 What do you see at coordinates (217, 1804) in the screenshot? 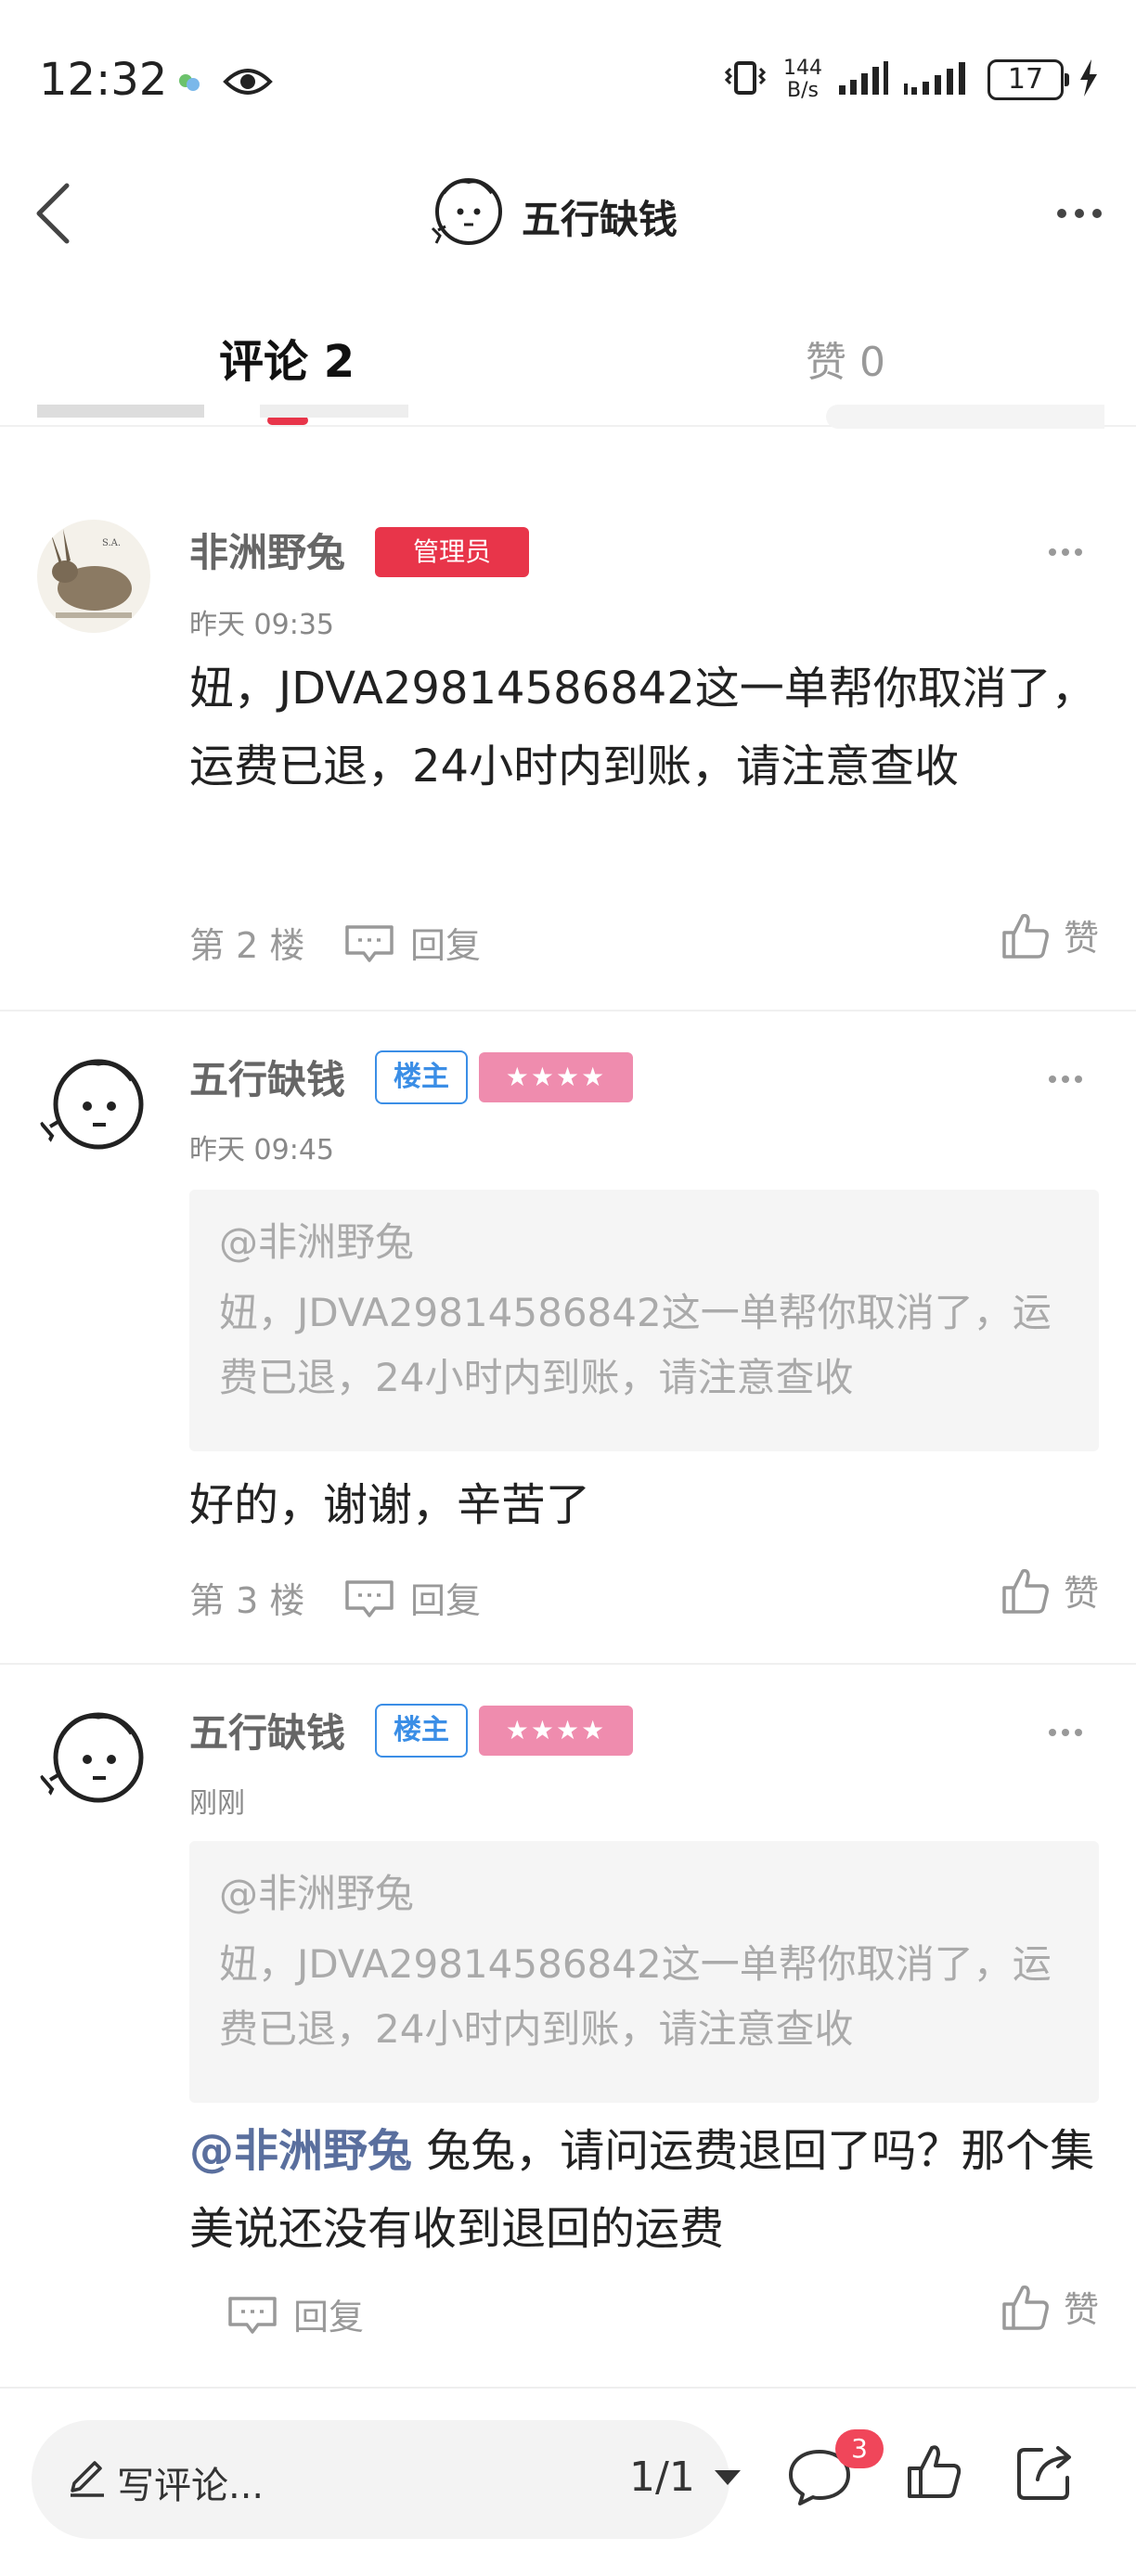
I see `comment-time: 刚刚` at bounding box center [217, 1804].